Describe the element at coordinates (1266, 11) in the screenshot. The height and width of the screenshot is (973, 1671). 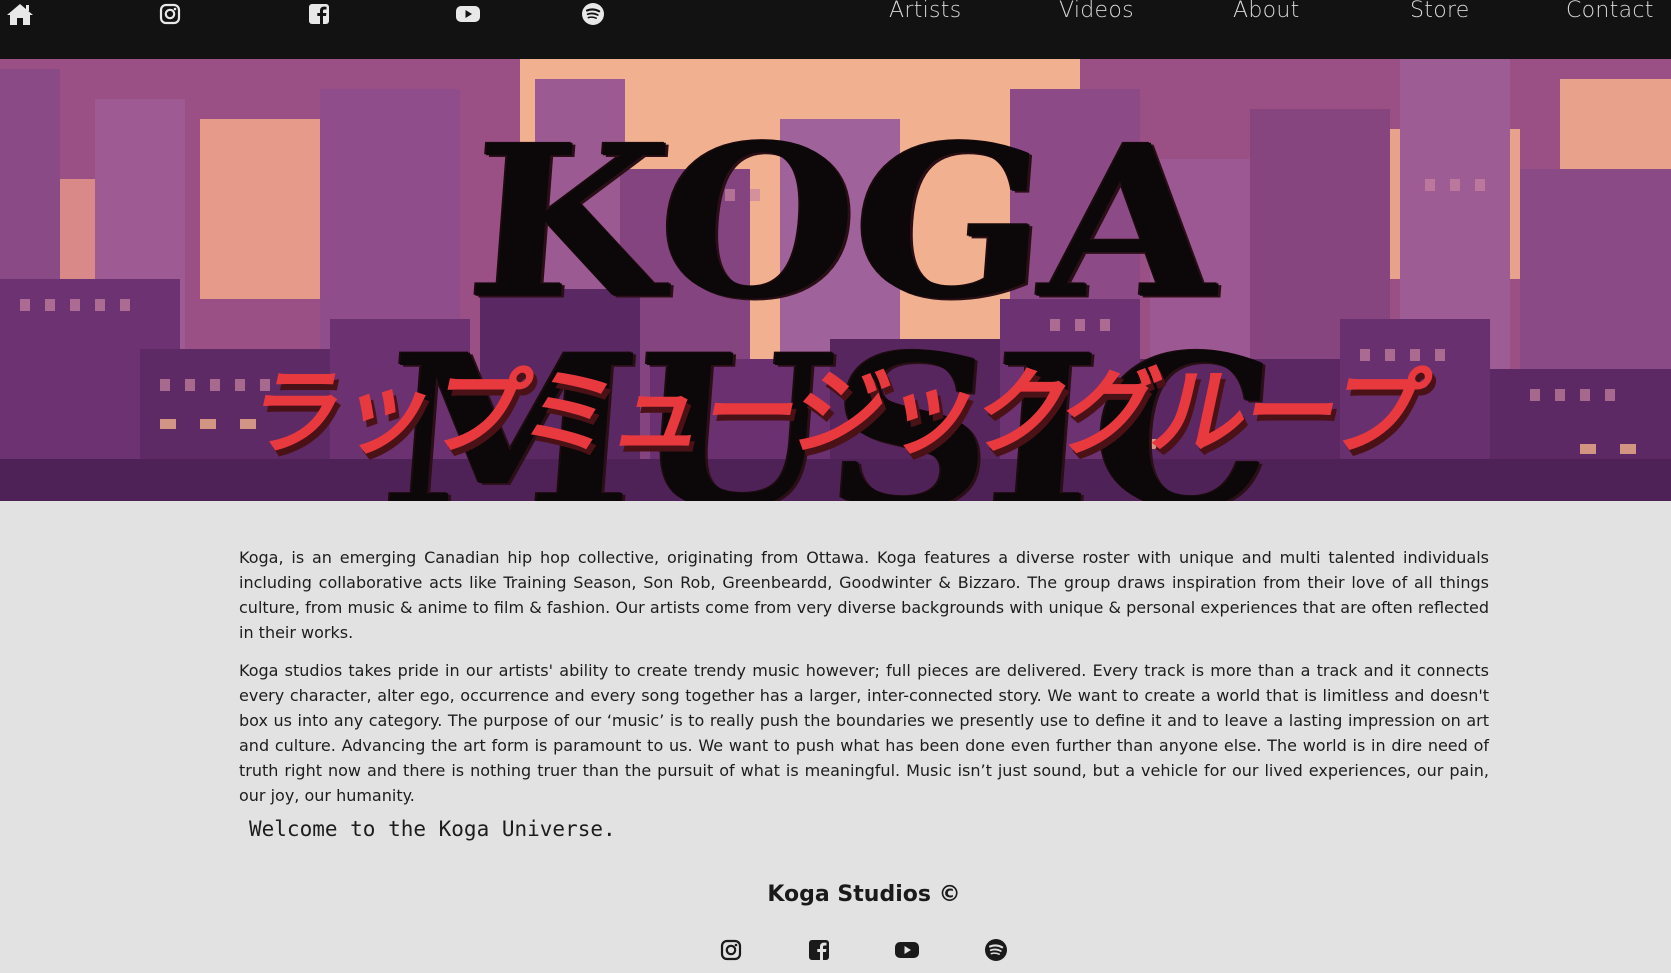
I see `nav-link-about: About` at that location.